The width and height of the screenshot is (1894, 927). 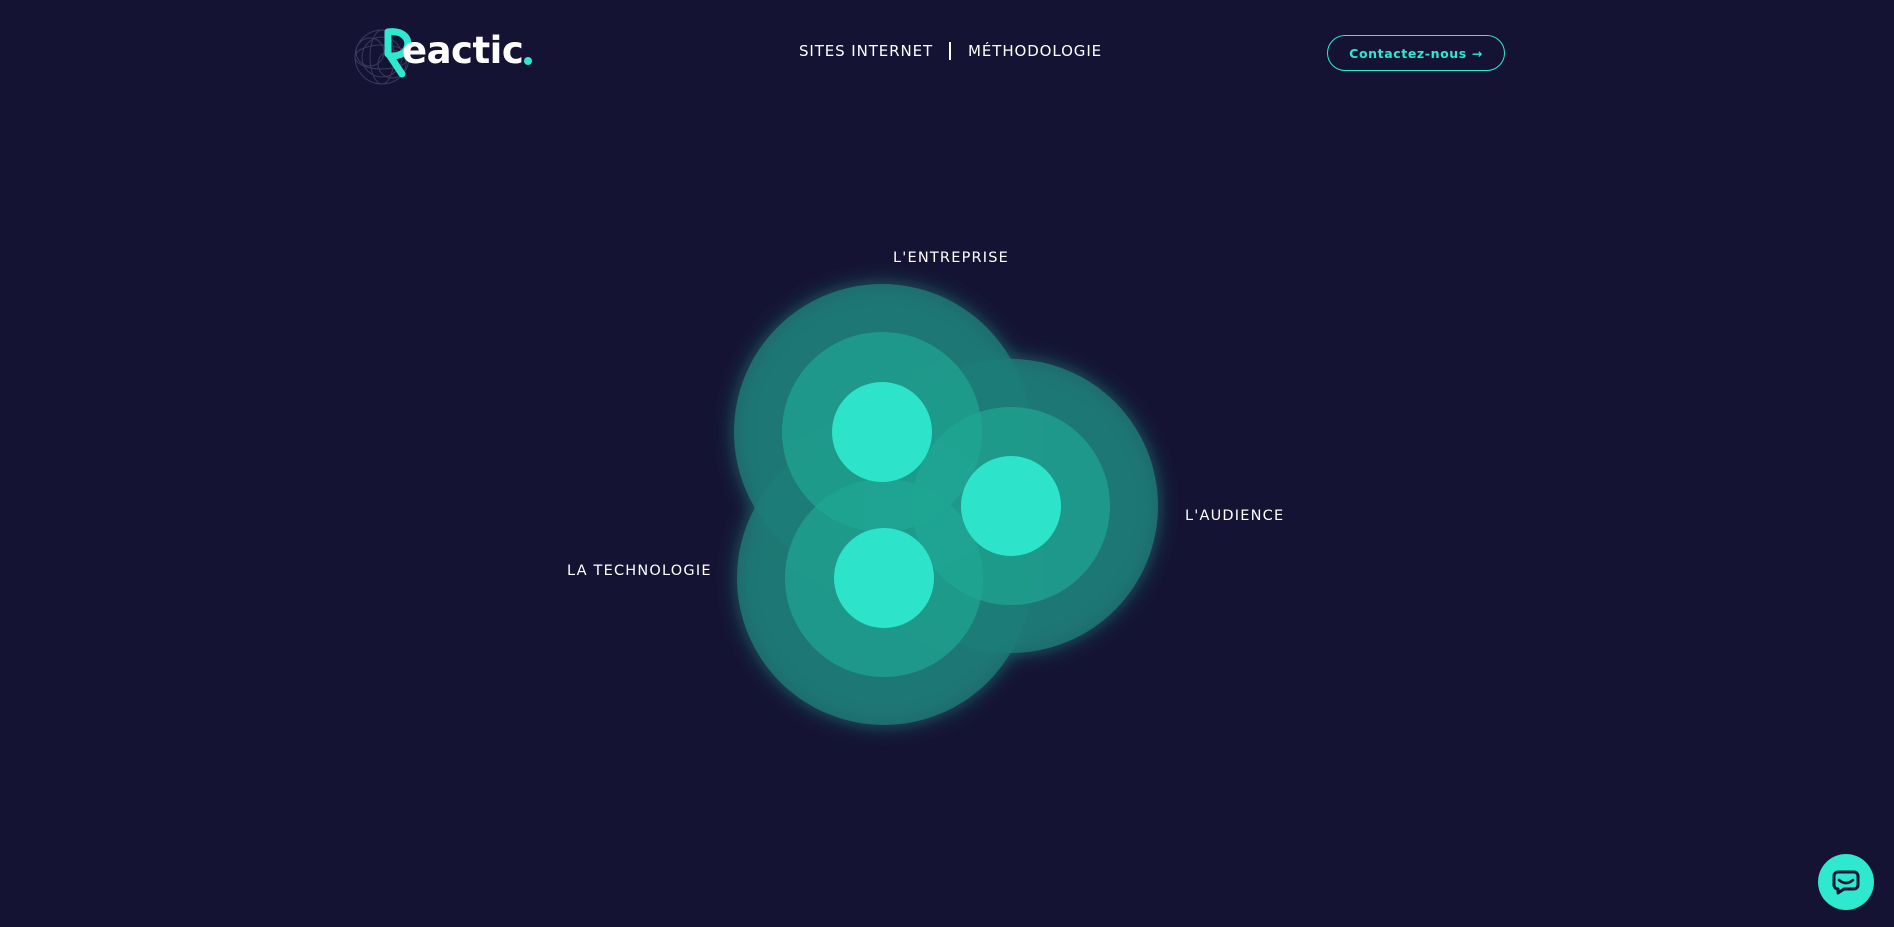 I want to click on chat-bubble-icon, so click(x=1846, y=882).